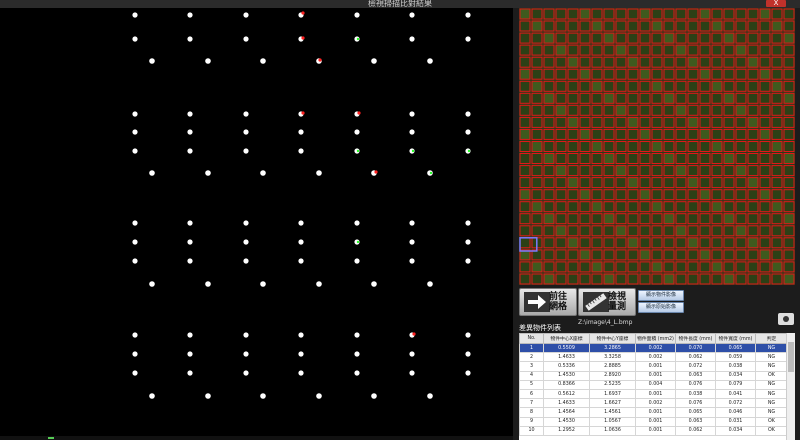 The image size is (800, 440). Describe the element at coordinates (653, 384) in the screenshot. I see `table-row: 5 0.8366 2.5235 0.004 0.076 0.079 NG` at that location.